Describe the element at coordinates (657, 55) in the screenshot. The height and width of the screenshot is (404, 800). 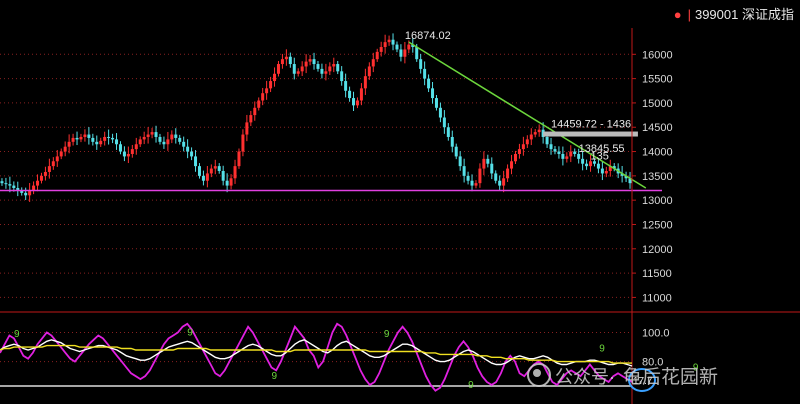
I see `ytick-label-0: 16000` at that location.